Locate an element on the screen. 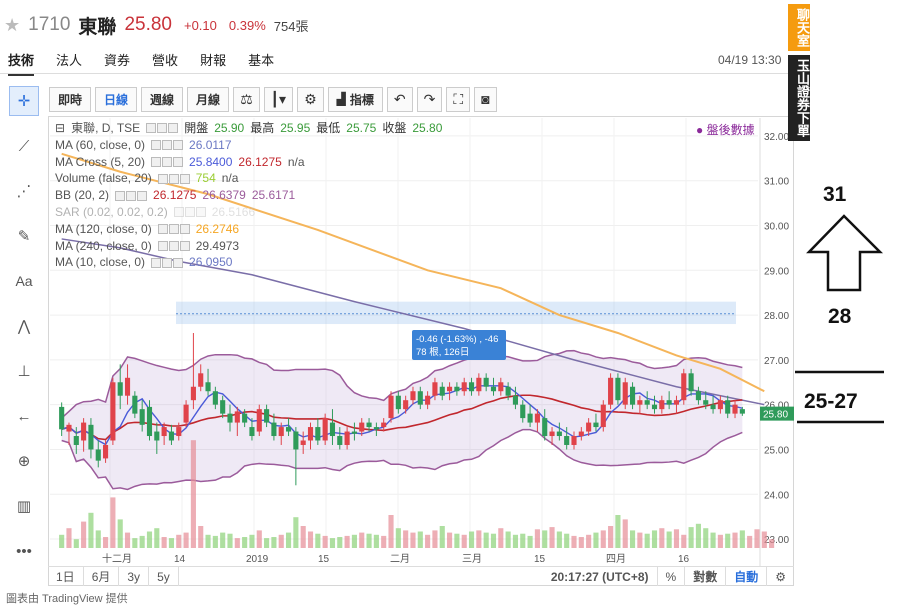 This screenshot has height=606, width=900. indicator-value: 26.6379 is located at coordinates (224, 195).